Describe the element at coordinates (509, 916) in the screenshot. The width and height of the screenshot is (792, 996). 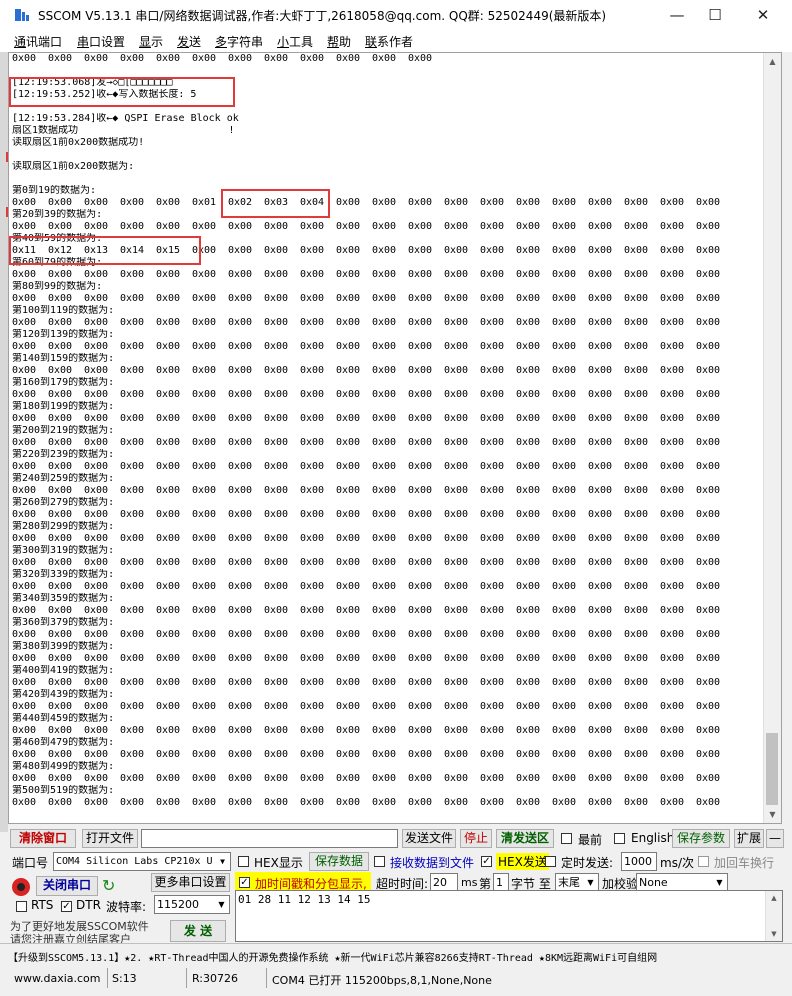
I see `send-input-area: 01 28 11 12 13 14 15 ▲ ▼` at that location.